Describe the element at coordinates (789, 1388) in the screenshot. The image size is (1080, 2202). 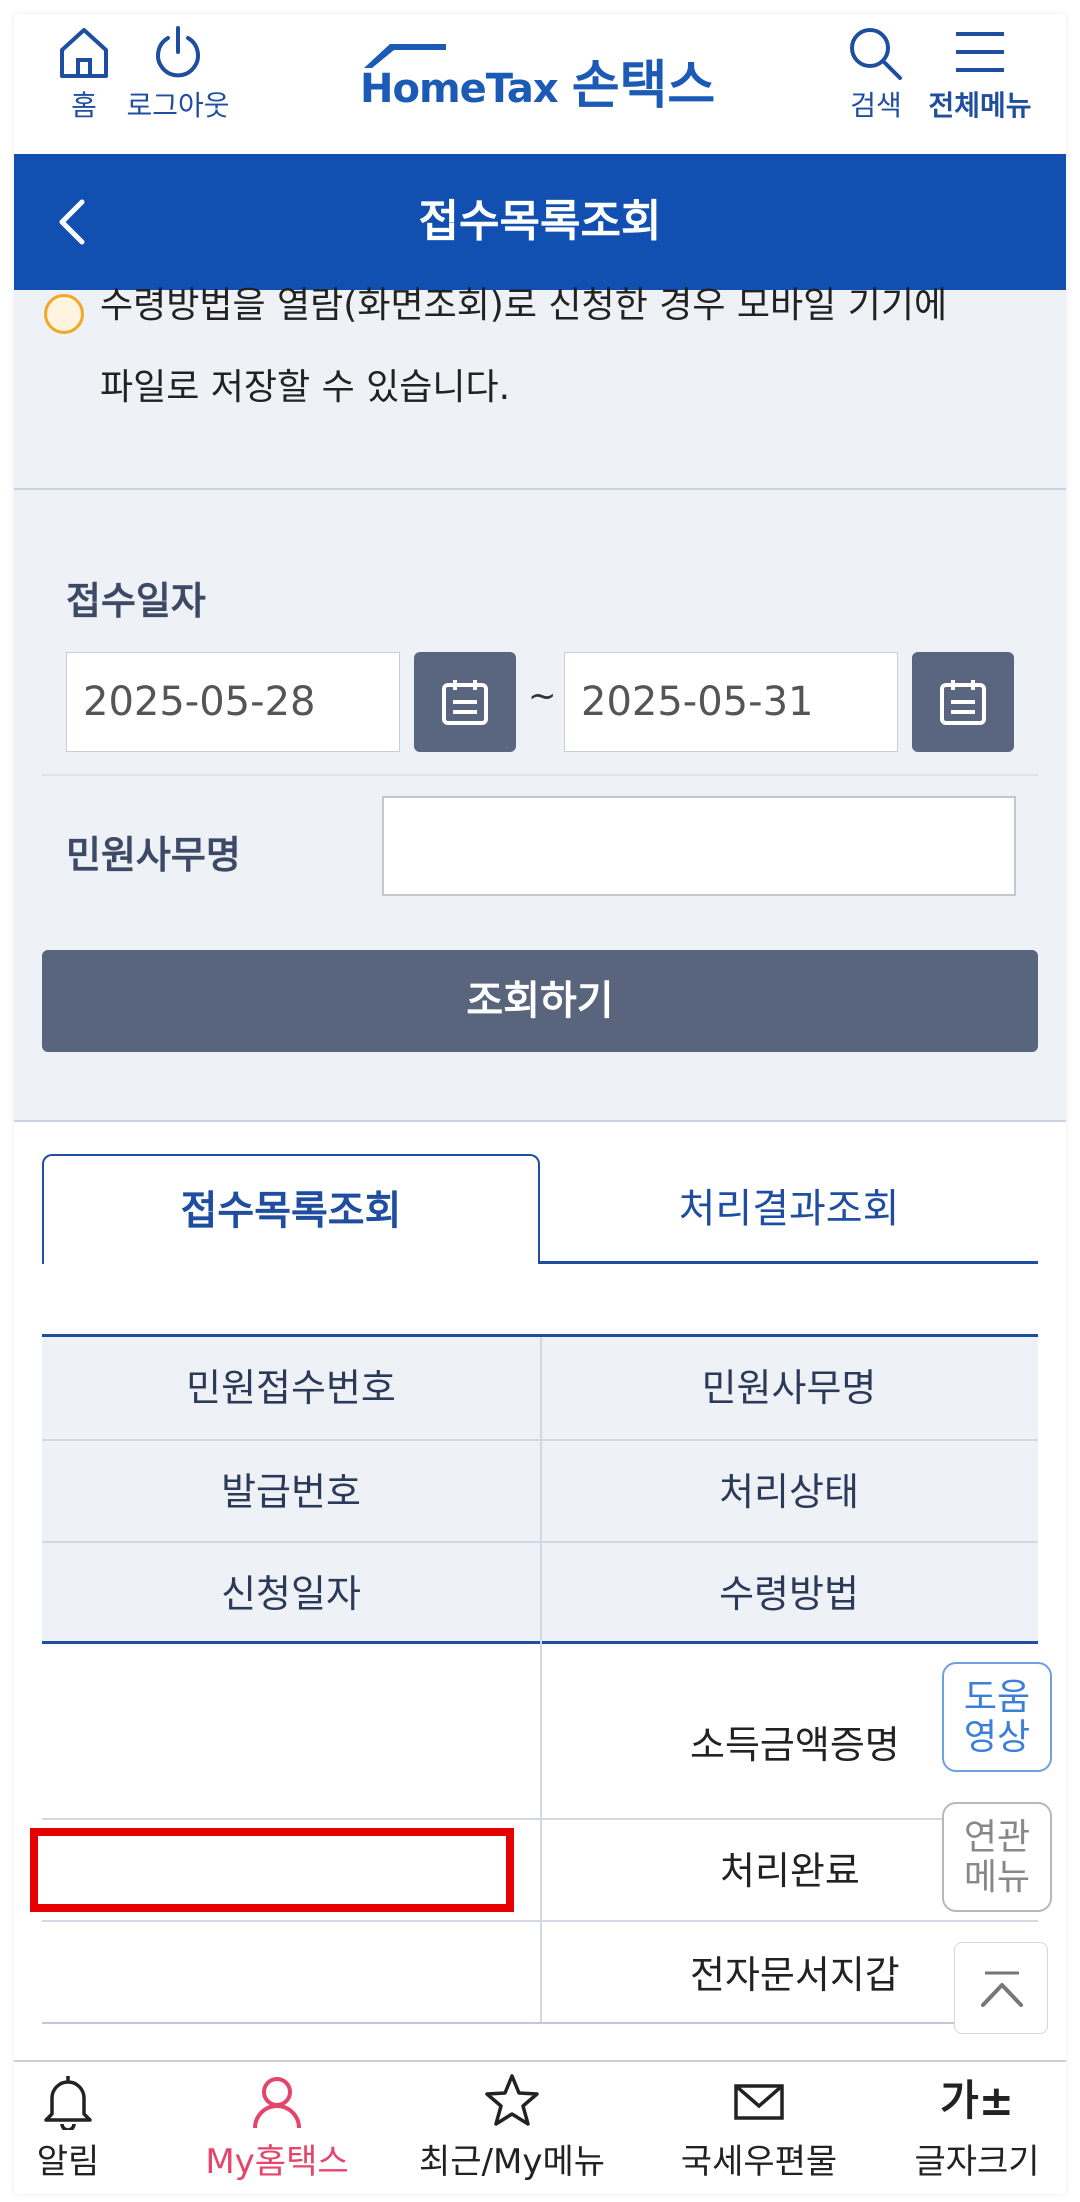
I see `header-service-name: 민원사무명` at that location.